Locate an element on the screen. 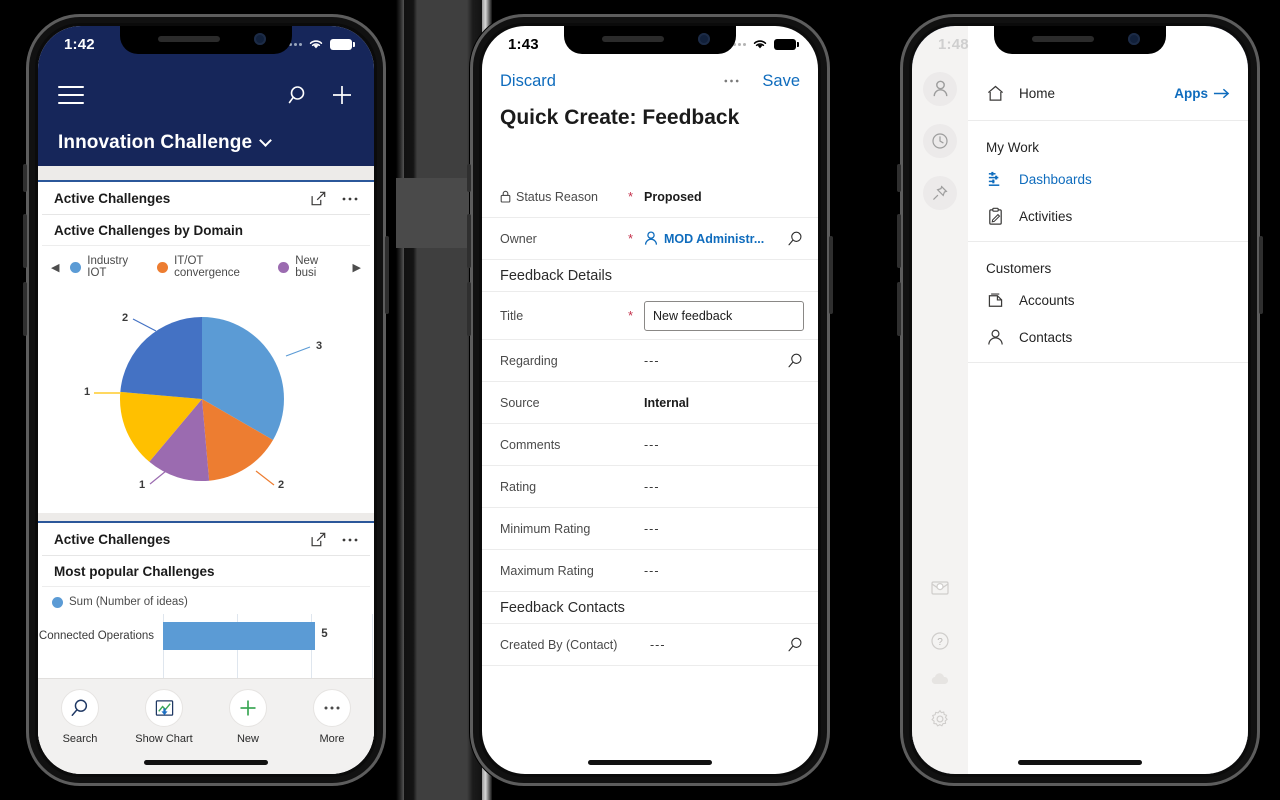  field-label-text: Status Reason is located at coordinates (557, 196).